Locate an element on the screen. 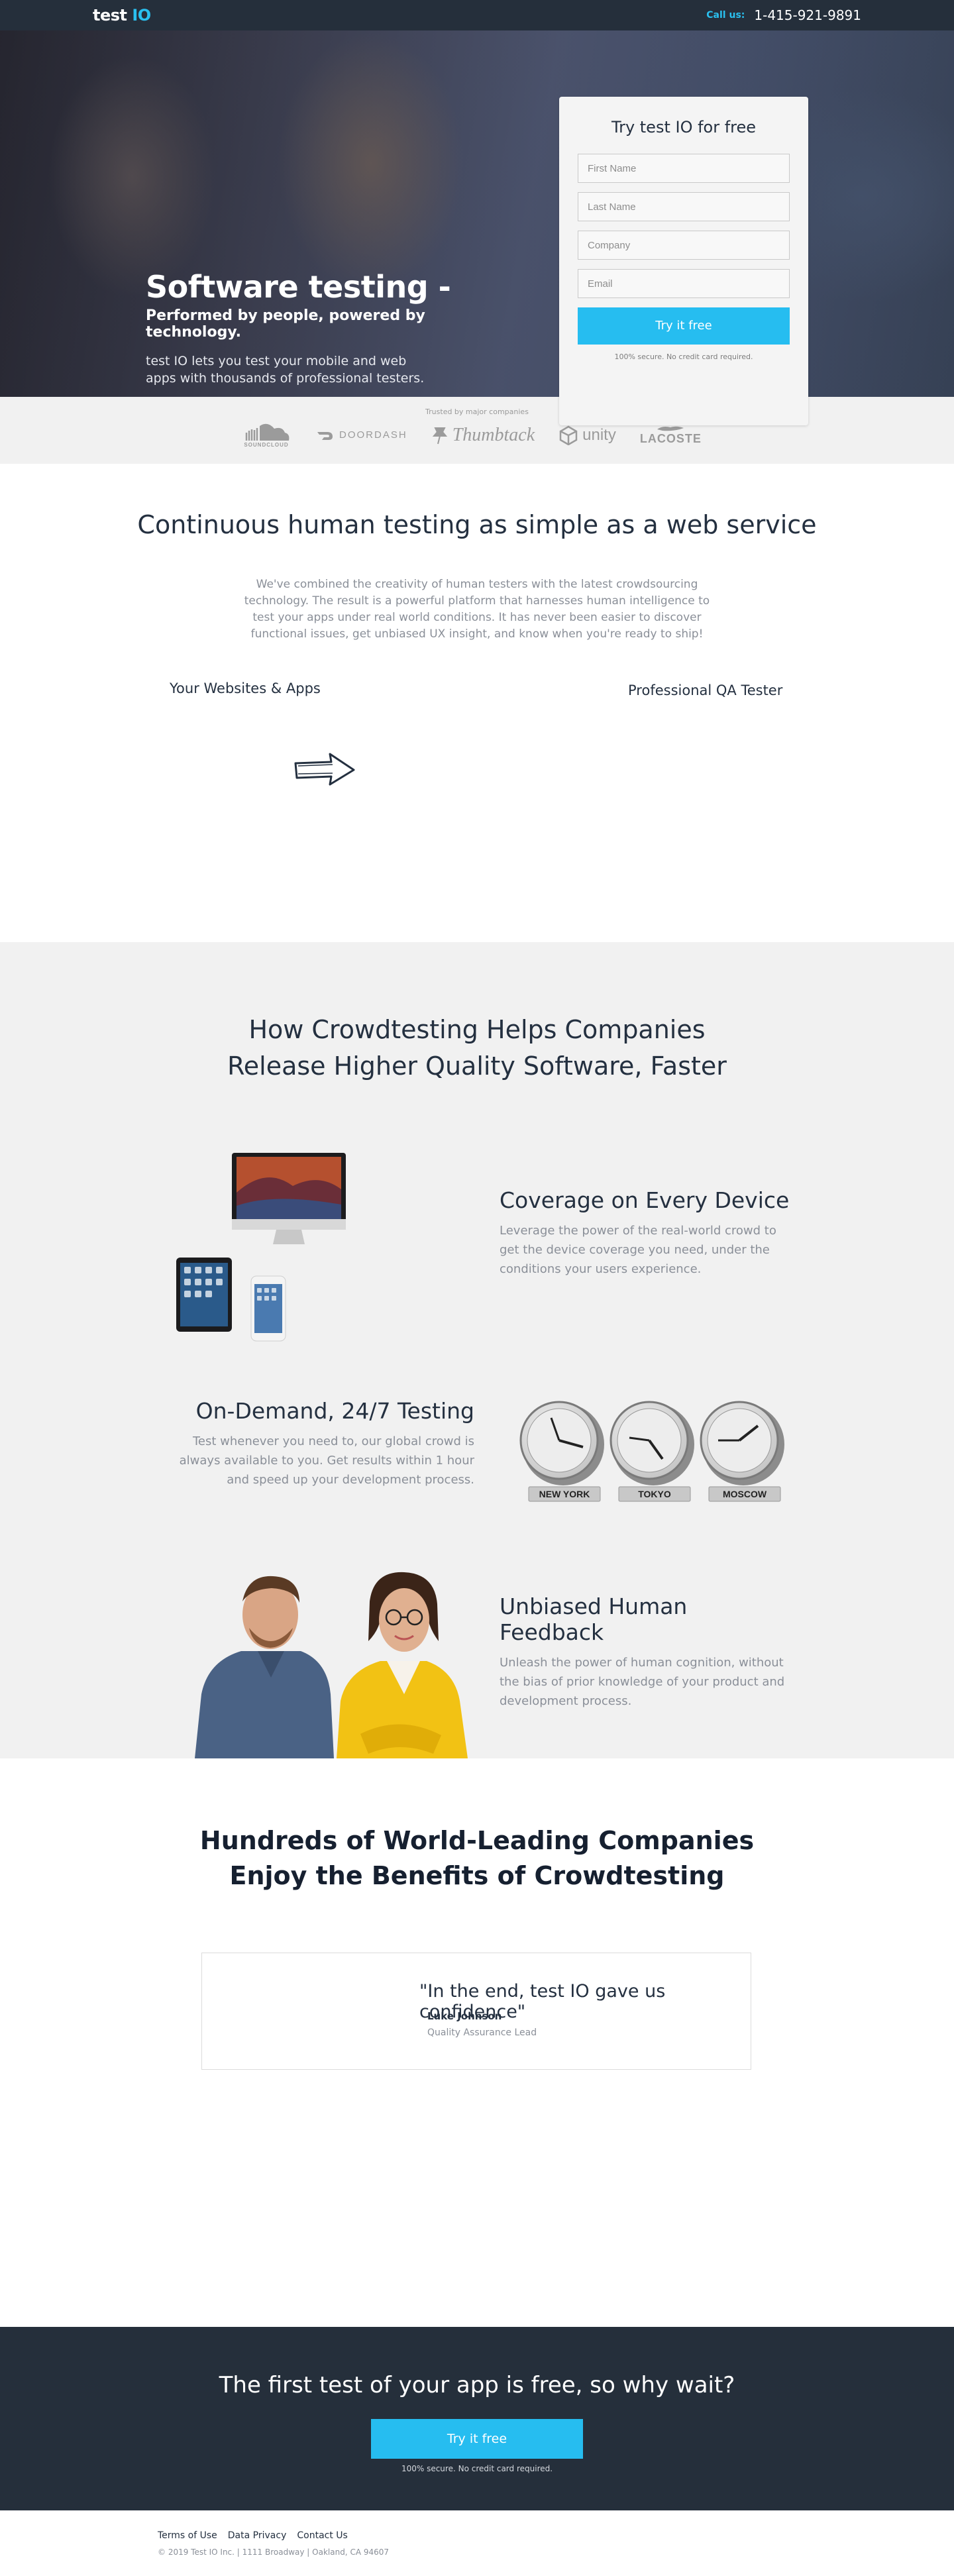  signup-note: 100% secure. No credit card required. is located at coordinates (684, 356).